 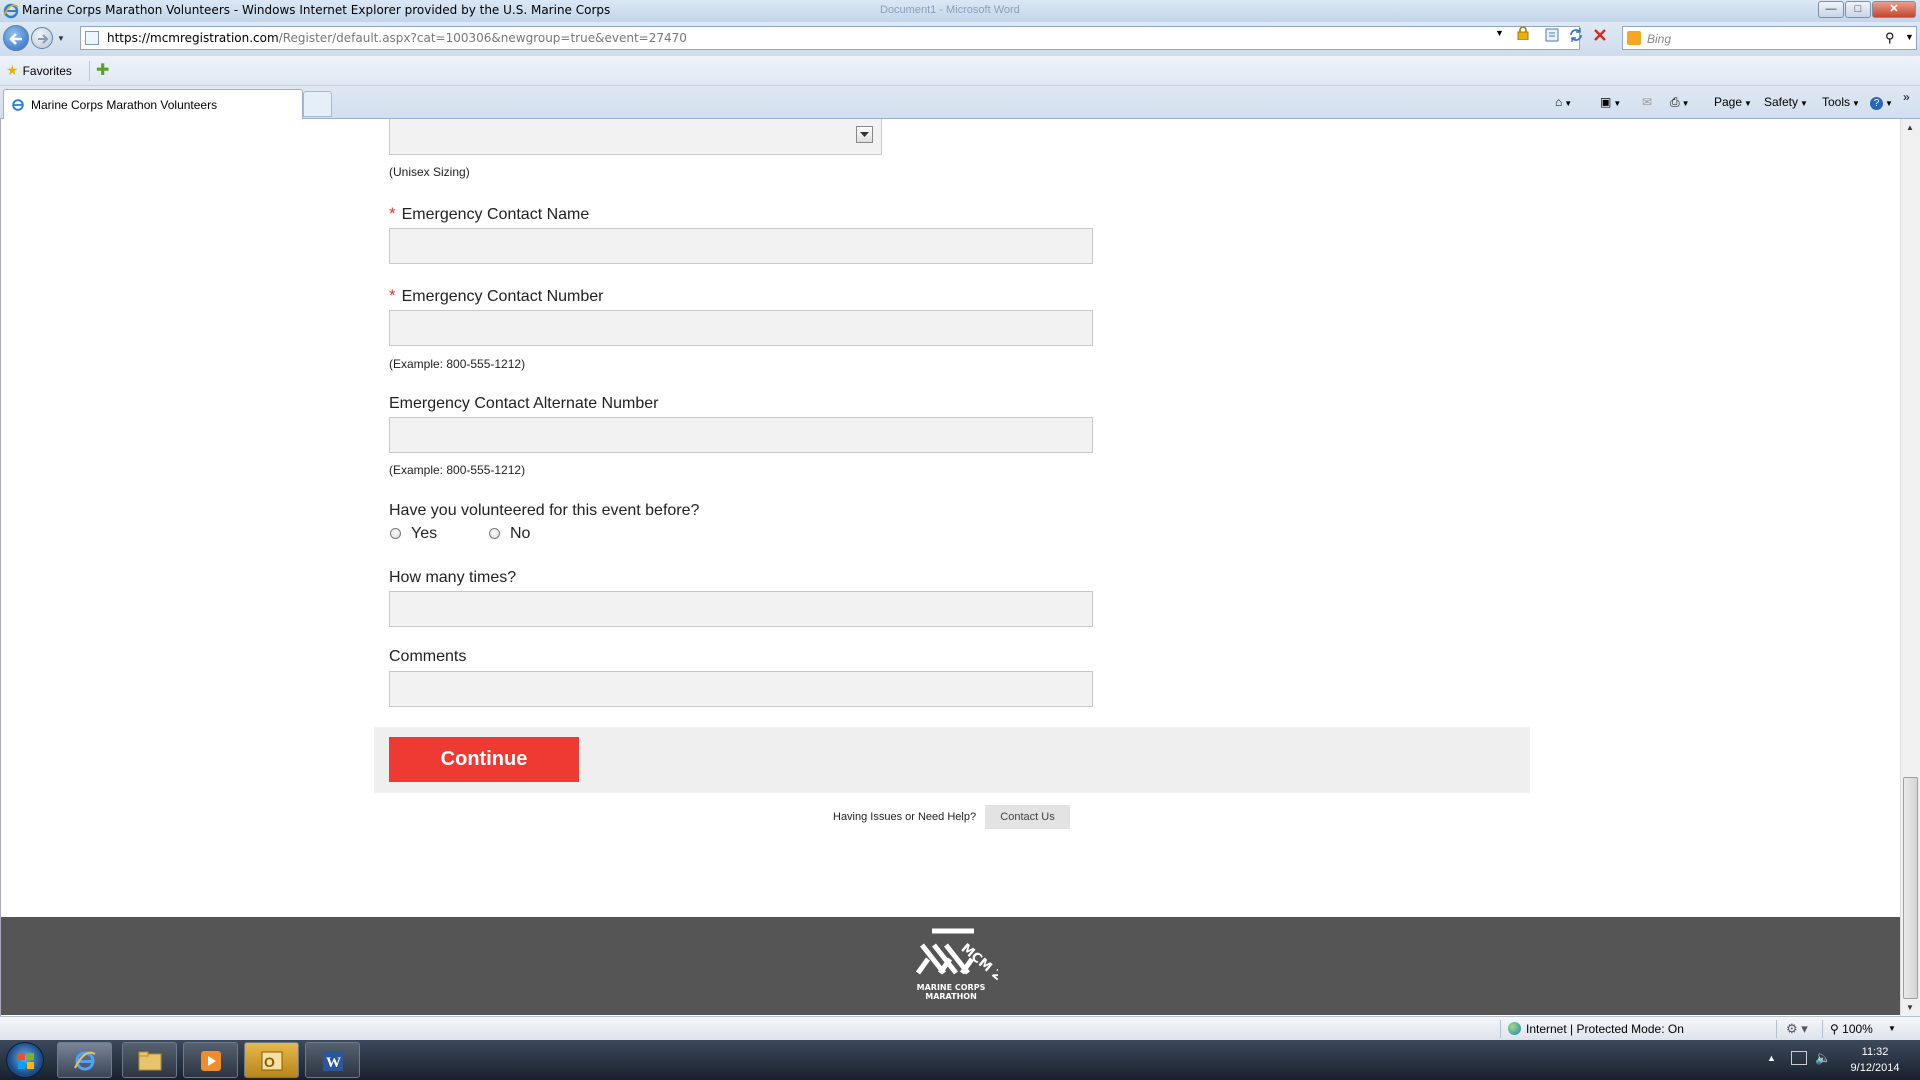 What do you see at coordinates (1910, 567) in the screenshot?
I see `vertical-scrollbar: ▲ ▼` at bounding box center [1910, 567].